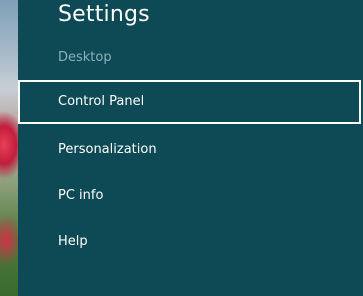 The width and height of the screenshot is (363, 296). What do you see at coordinates (104, 14) in the screenshot?
I see `panel-title: Settings` at bounding box center [104, 14].